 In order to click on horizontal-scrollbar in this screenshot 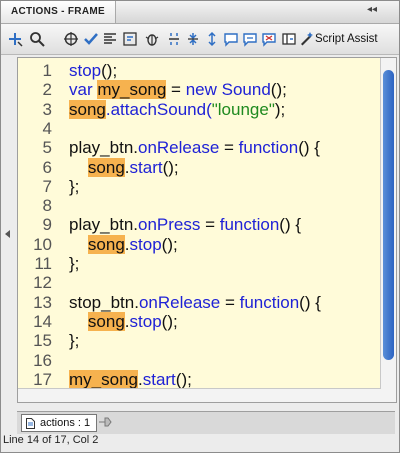, I will do `click(199, 395)`.